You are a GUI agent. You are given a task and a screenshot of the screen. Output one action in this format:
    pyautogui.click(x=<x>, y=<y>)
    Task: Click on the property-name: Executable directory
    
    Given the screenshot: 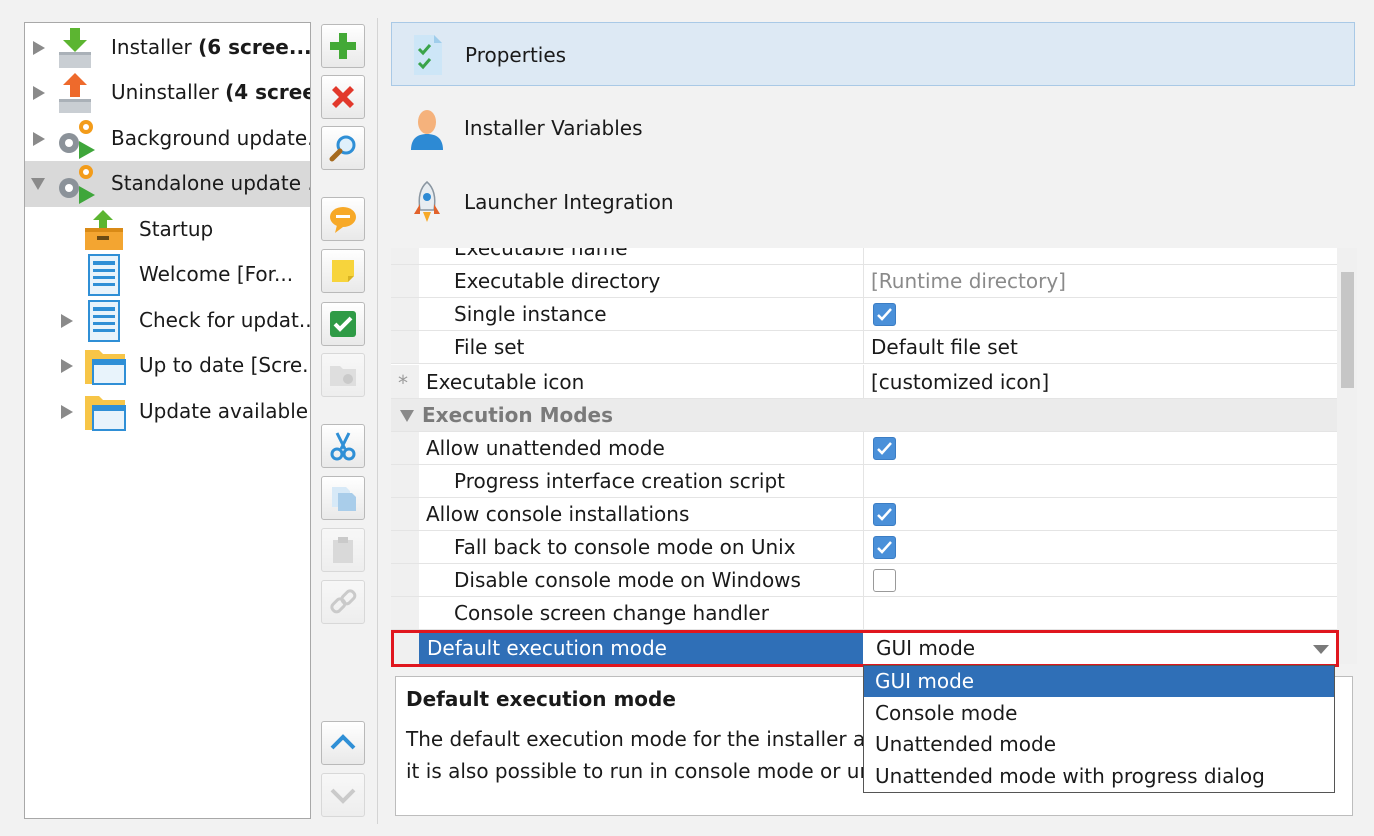 What is the action you would take?
    pyautogui.click(x=557, y=281)
    